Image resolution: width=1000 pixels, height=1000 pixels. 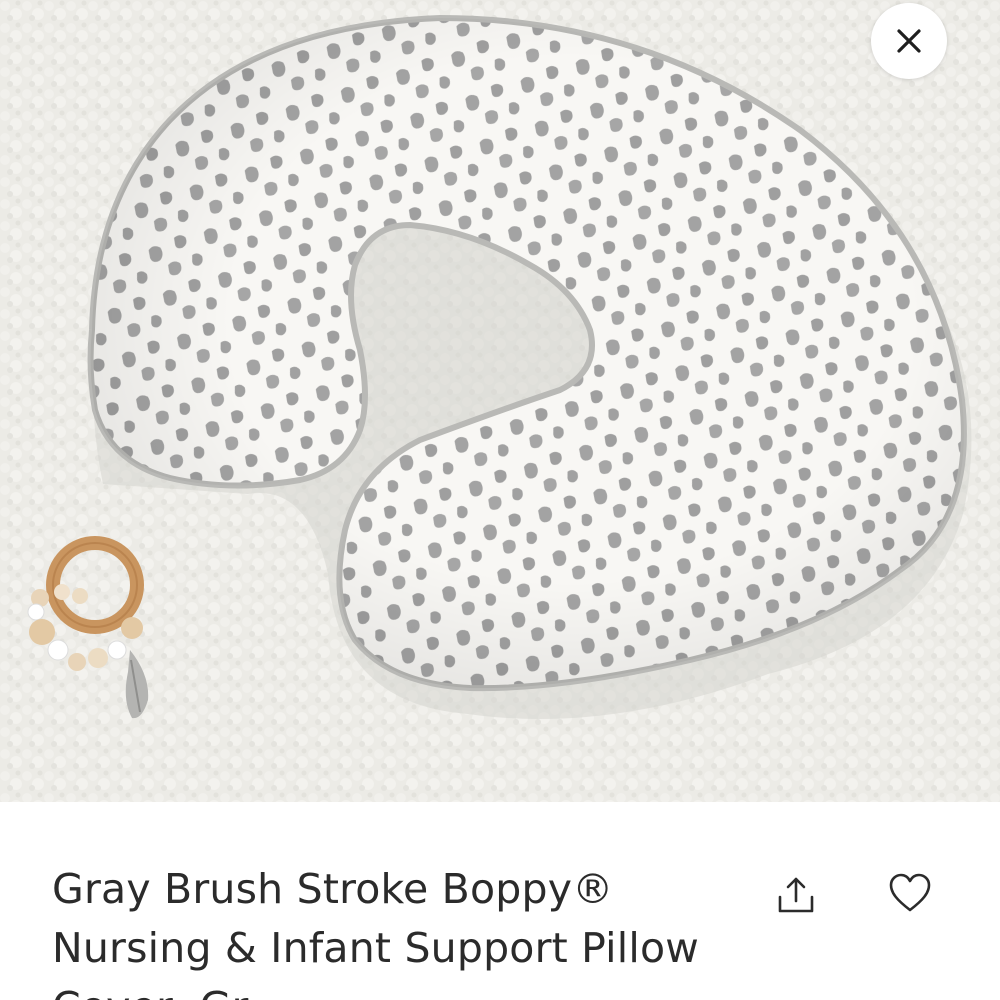 What do you see at coordinates (333, 889) in the screenshot?
I see `title-line-1: Gray Brush Stroke Boppy®` at bounding box center [333, 889].